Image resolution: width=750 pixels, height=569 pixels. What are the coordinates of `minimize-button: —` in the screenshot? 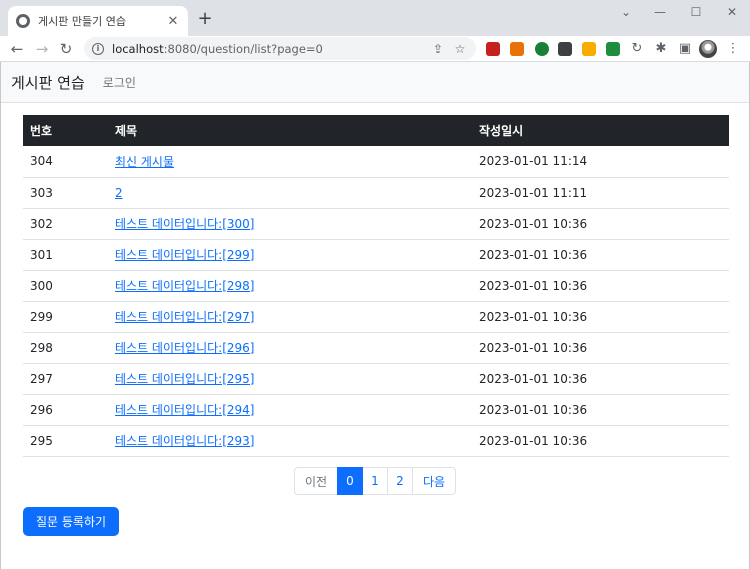 It's located at (660, 12).